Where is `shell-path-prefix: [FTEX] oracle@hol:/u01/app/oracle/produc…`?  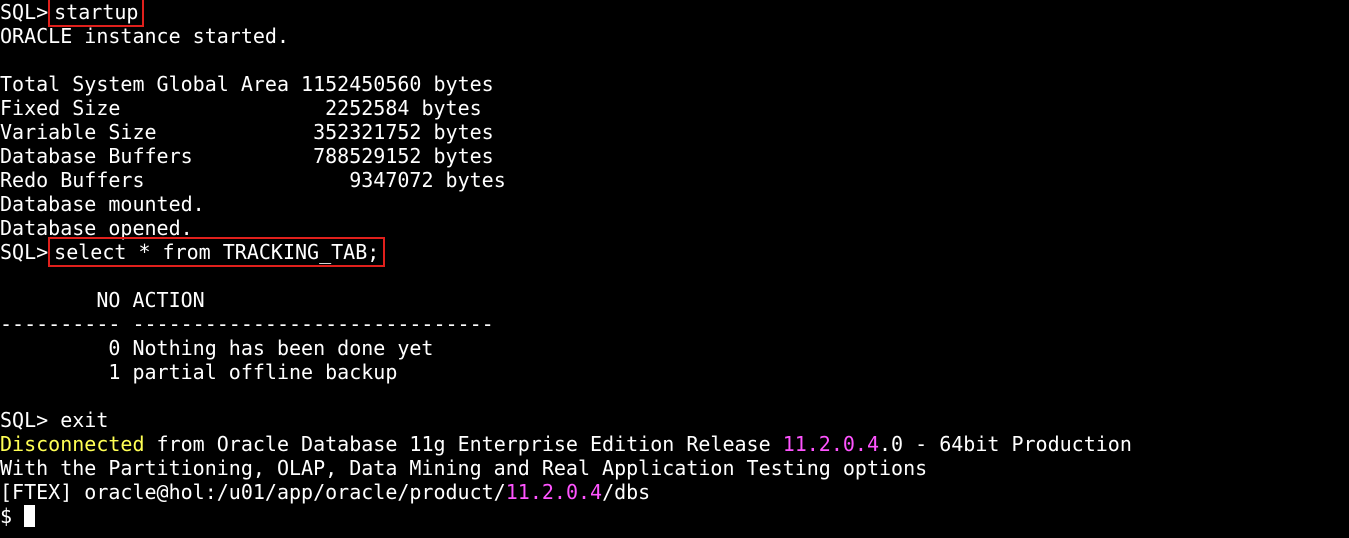 shell-path-prefix: [FTEX] oracle@hol:/u01/app/oracle/produc… is located at coordinates (253, 492).